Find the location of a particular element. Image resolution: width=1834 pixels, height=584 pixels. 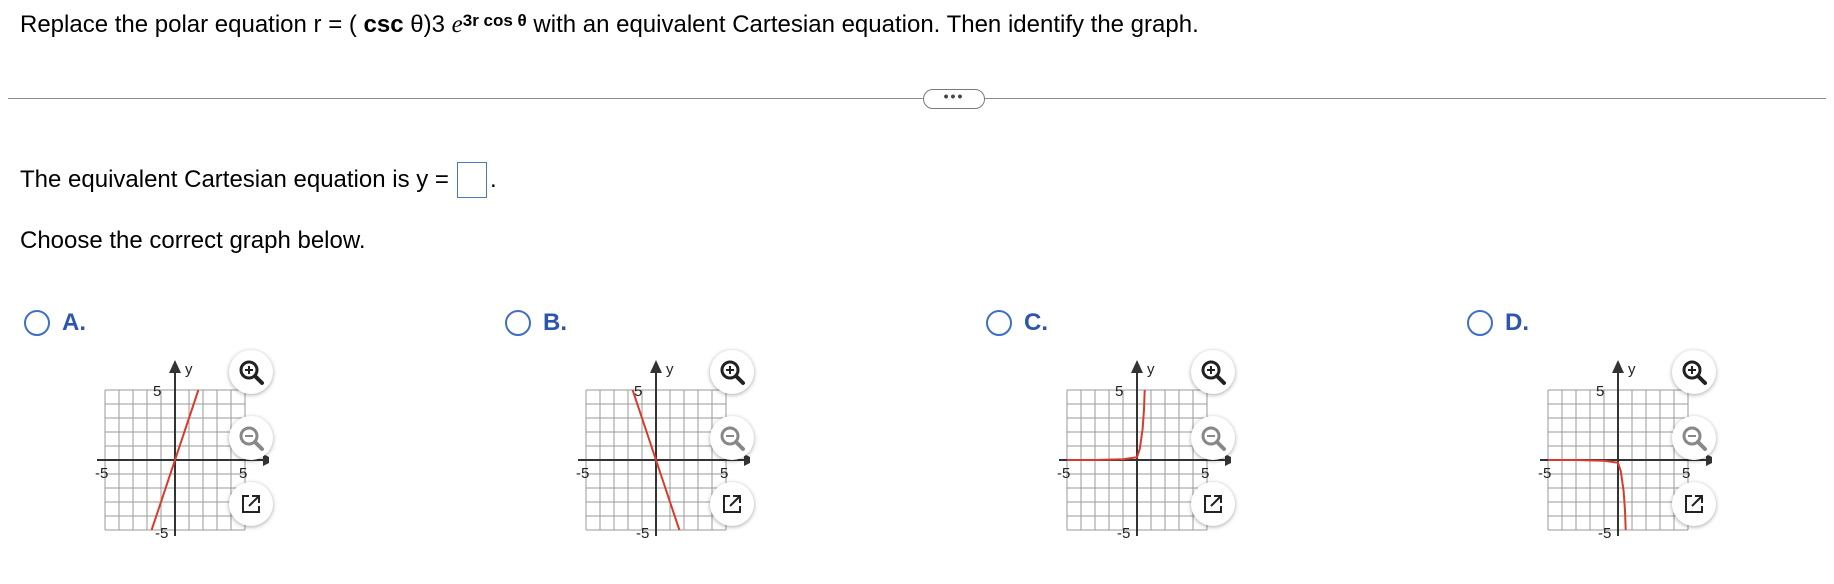

option-b-radio is located at coordinates (518, 323).